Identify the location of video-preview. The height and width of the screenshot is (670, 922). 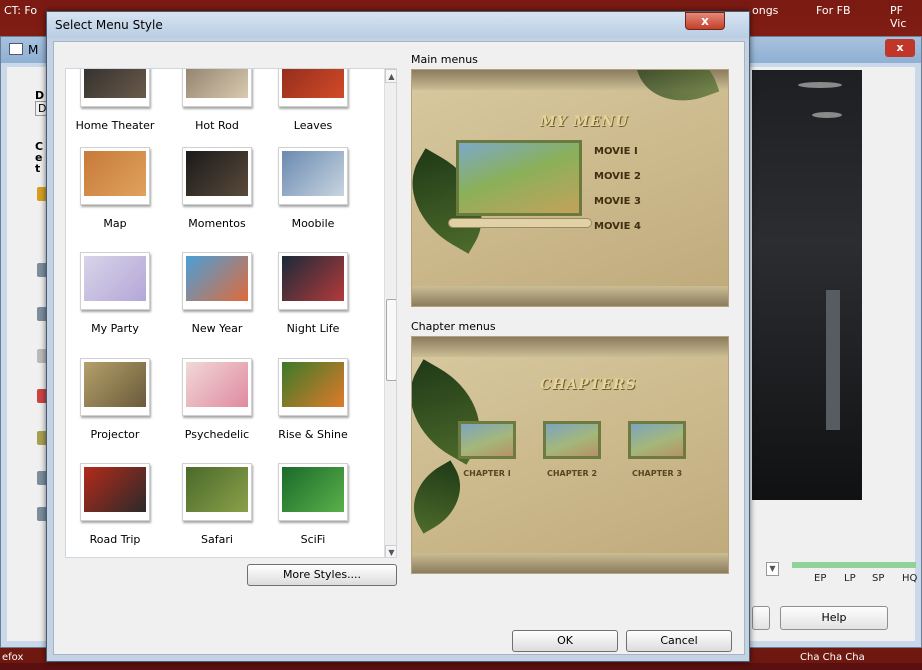
(807, 285).